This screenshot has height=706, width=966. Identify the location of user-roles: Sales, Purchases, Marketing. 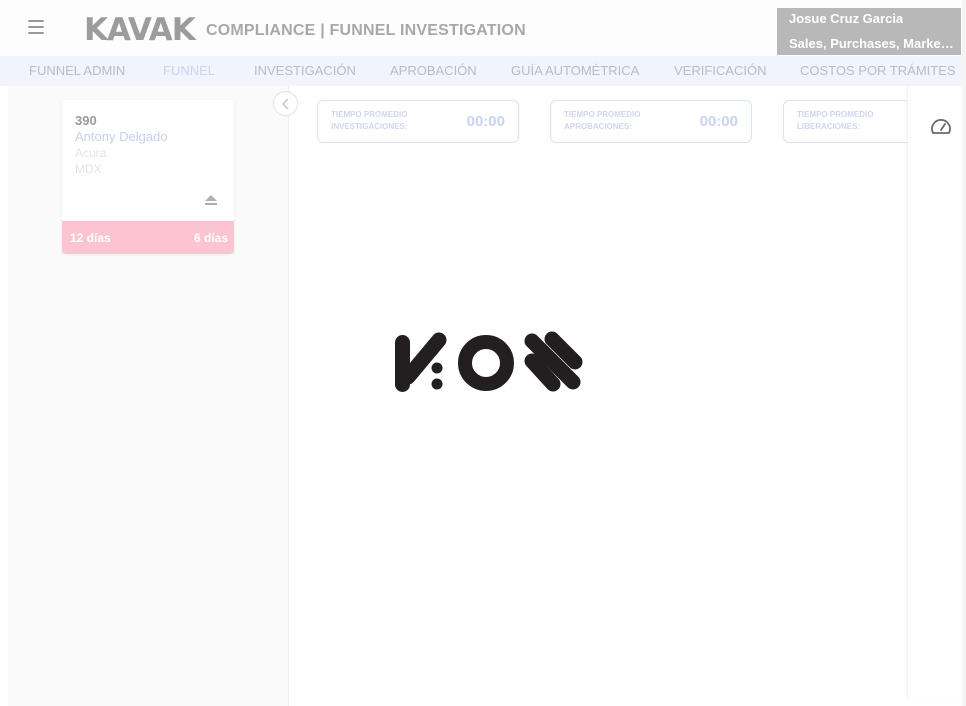
(872, 43).